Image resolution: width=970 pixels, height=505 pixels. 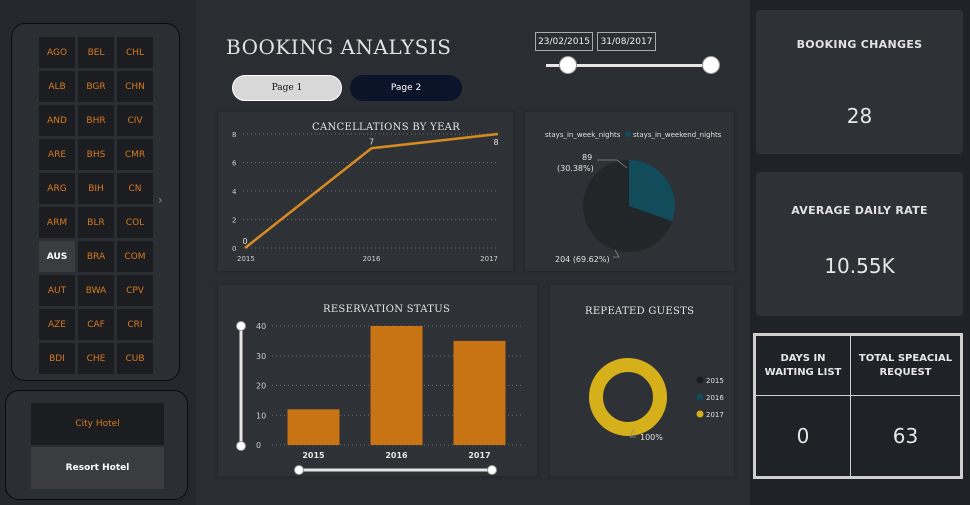 I want to click on y-tick-label: 30, so click(x=261, y=356).